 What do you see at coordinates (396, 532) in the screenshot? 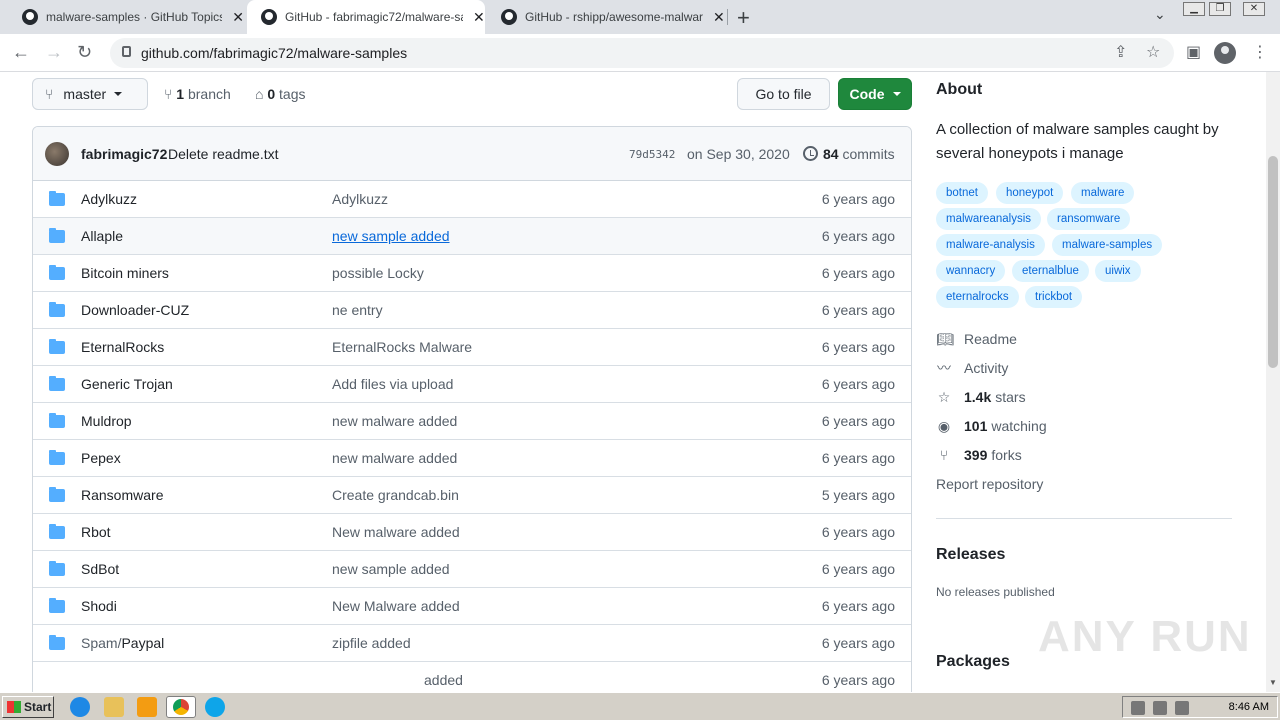
I see `commit-message-link: New malware added` at bounding box center [396, 532].